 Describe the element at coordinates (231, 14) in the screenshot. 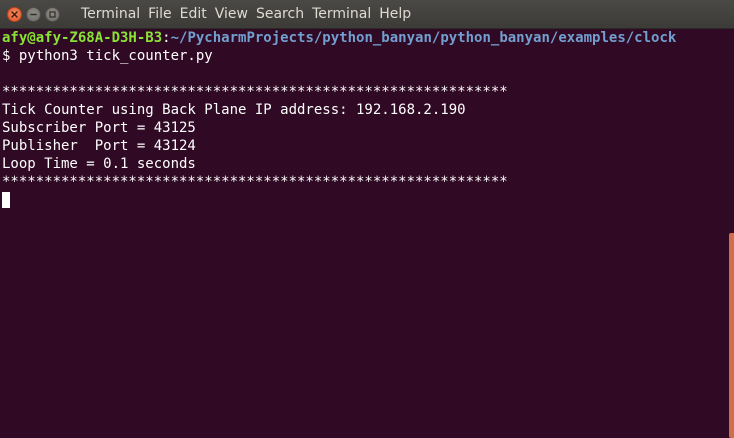

I see `menu-view: View` at that location.